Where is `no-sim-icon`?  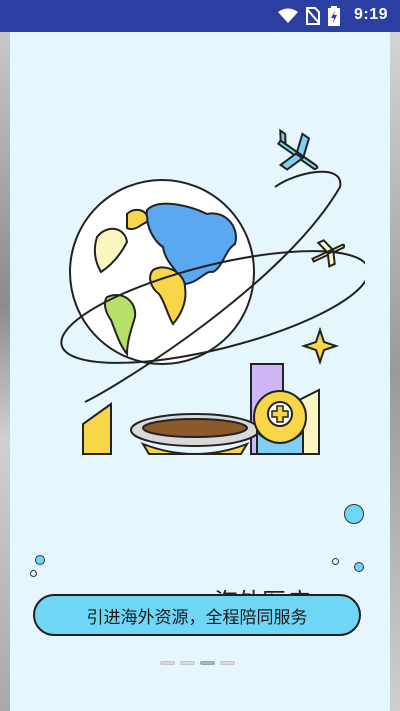
no-sim-icon is located at coordinates (313, 16).